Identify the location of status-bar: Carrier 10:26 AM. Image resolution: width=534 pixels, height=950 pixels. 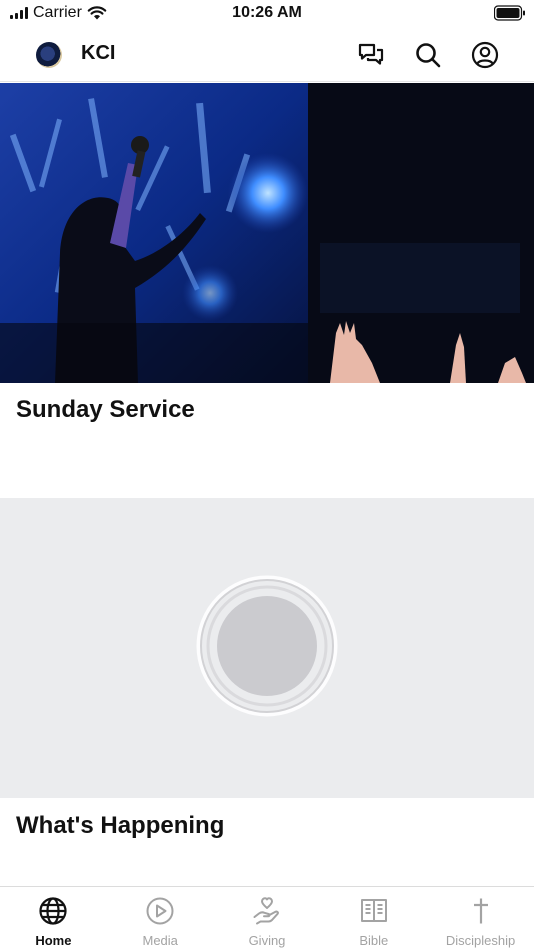
(267, 14).